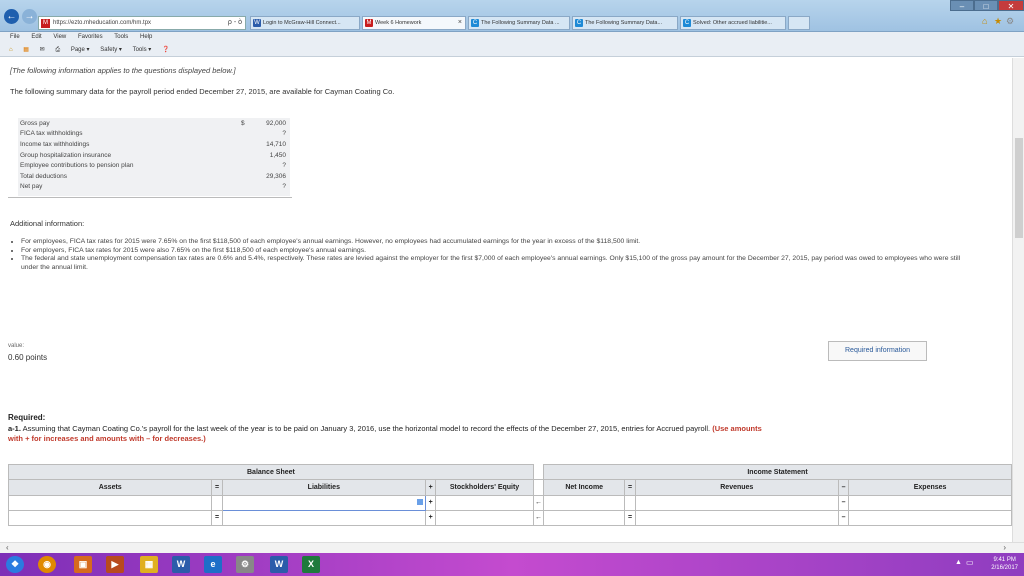 This screenshot has width=1024, height=576. I want to click on page-menu: Page ▾, so click(80, 50).